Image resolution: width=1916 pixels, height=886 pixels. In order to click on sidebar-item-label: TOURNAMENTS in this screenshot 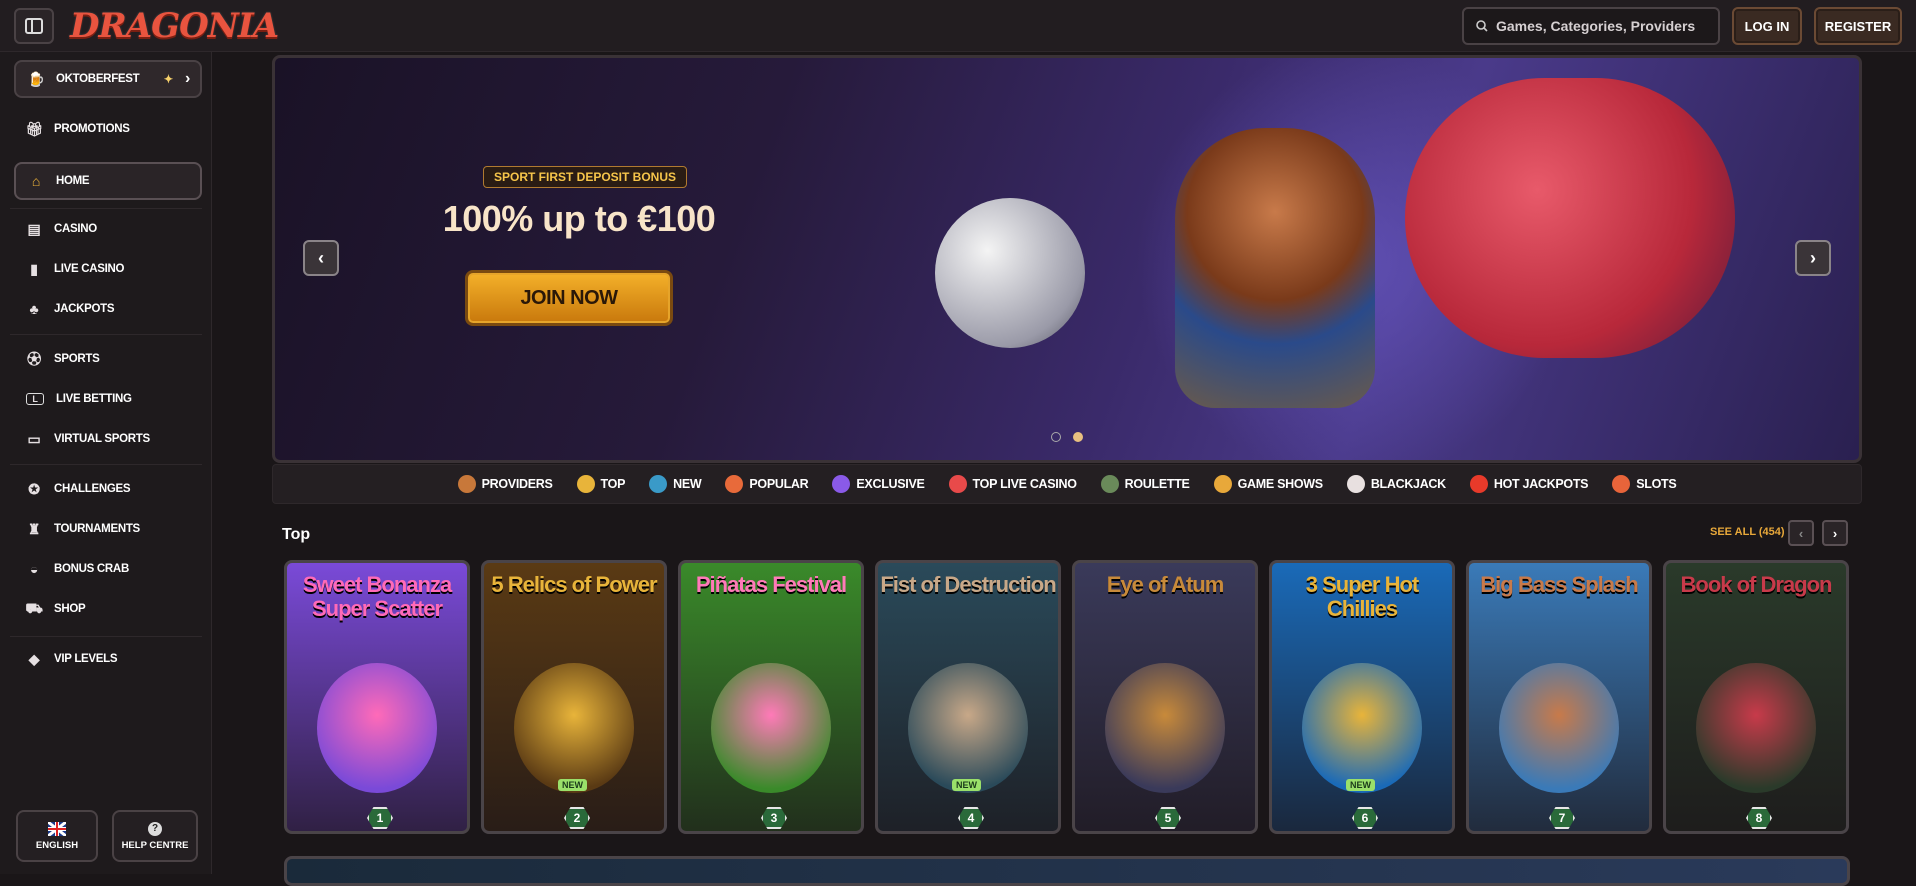, I will do `click(97, 529)`.